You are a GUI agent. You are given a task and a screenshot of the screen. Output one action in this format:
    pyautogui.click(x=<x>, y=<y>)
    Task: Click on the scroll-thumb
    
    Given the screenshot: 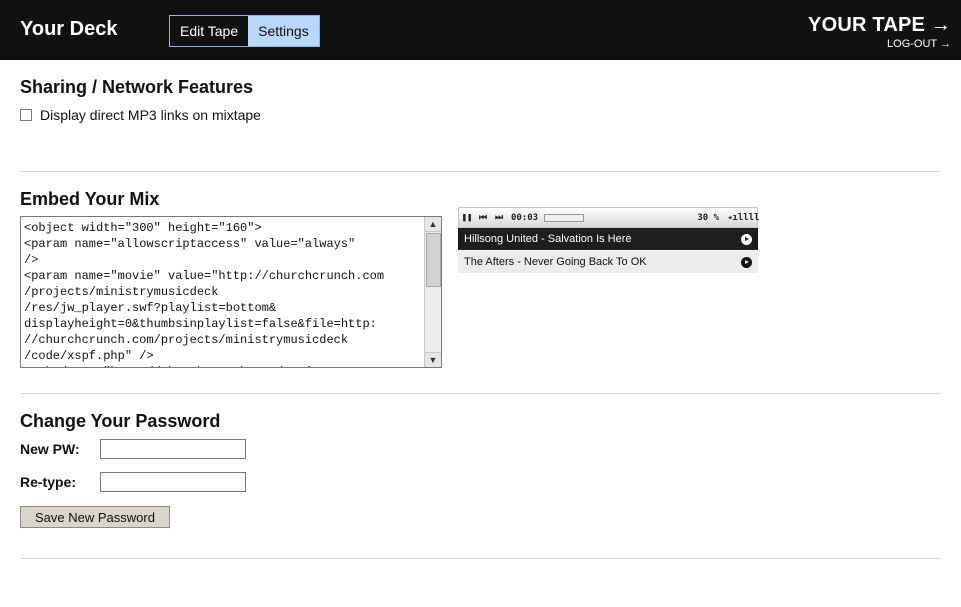 What is the action you would take?
    pyautogui.click(x=433, y=260)
    